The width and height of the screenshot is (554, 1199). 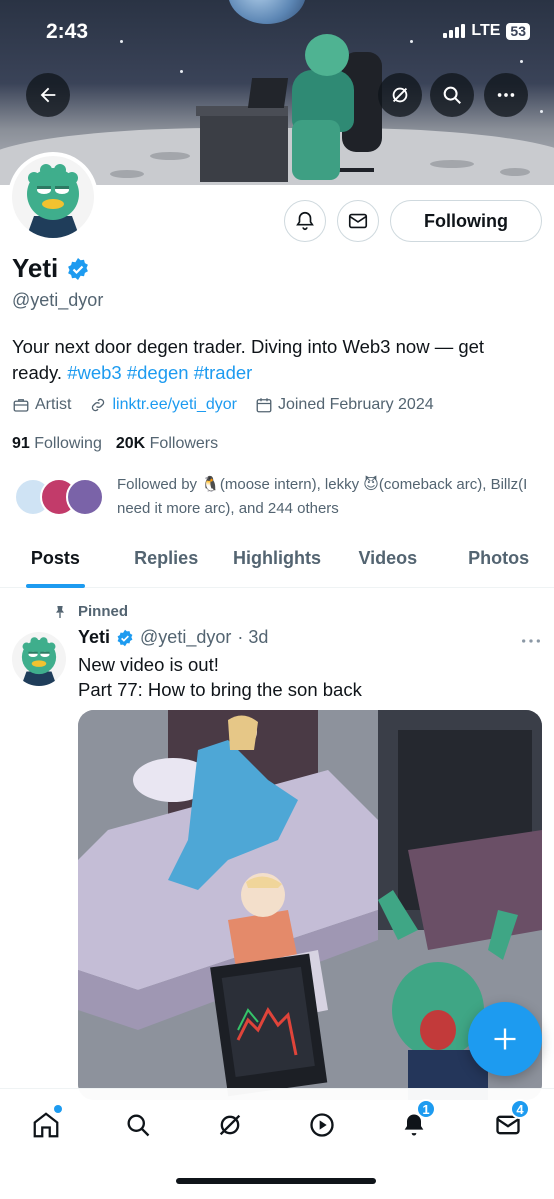 What do you see at coordinates (498, 560) in the screenshot?
I see `tab-photos: Photos` at bounding box center [498, 560].